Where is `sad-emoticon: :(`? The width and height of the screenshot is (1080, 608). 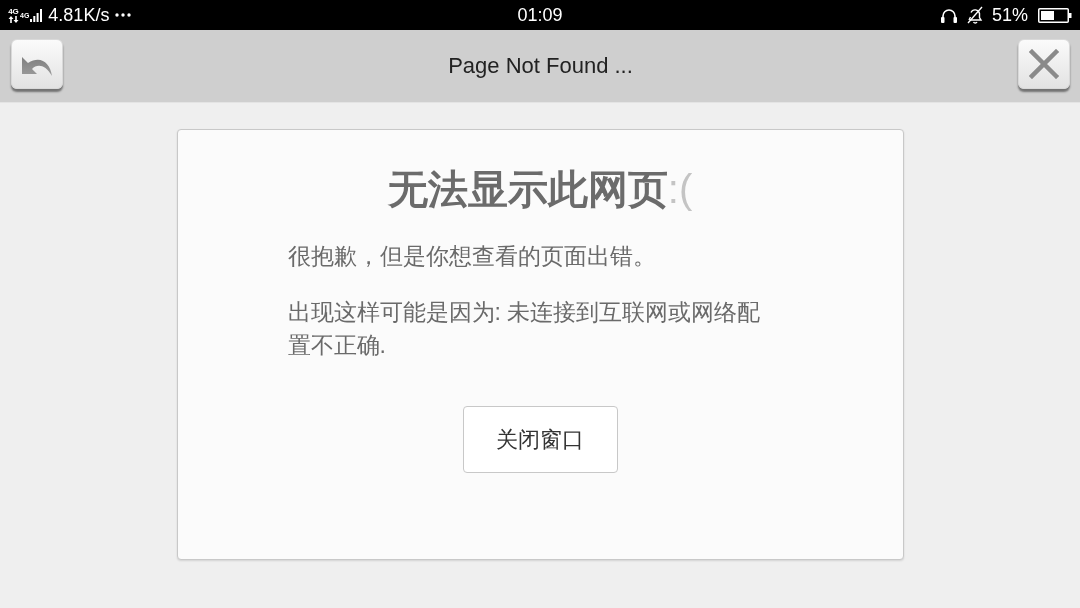
sad-emoticon: :( is located at coordinates (680, 189).